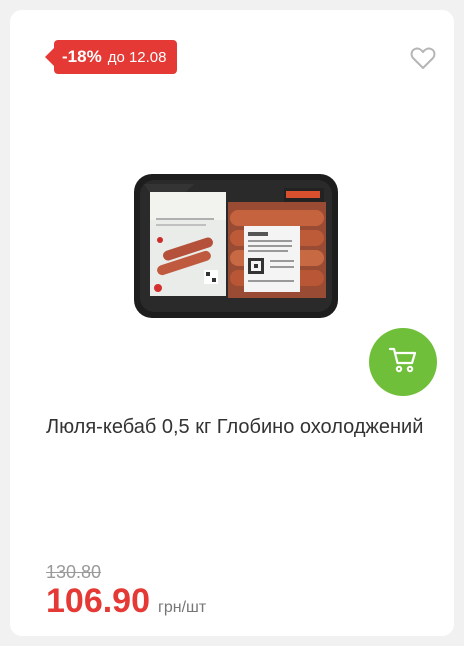 The width and height of the screenshot is (464, 646). What do you see at coordinates (98, 601) in the screenshot?
I see `current-price: 106.90` at bounding box center [98, 601].